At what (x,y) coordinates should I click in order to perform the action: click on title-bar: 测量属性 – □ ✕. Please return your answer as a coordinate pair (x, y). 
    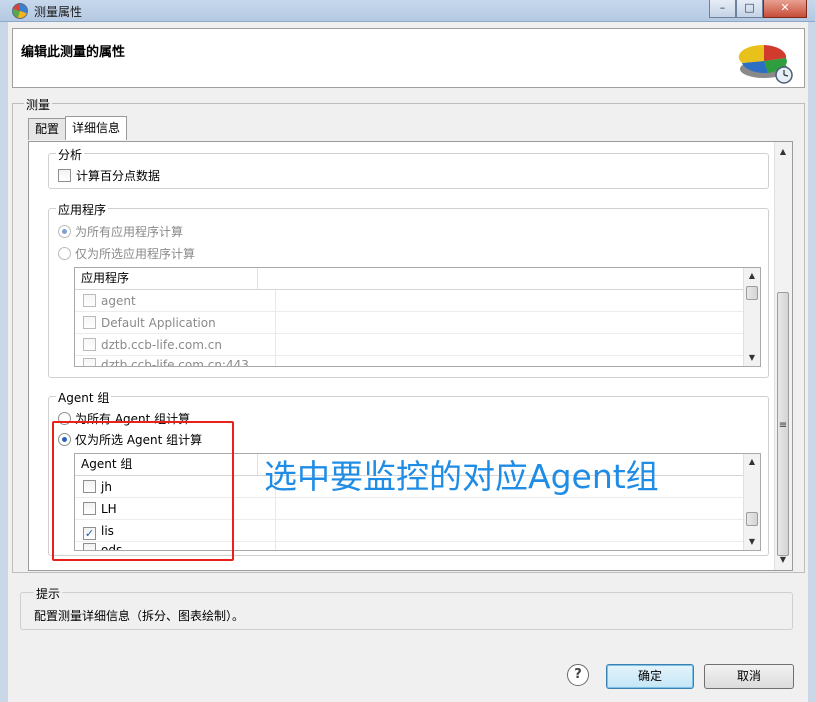
    Looking at the image, I should click on (407, 11).